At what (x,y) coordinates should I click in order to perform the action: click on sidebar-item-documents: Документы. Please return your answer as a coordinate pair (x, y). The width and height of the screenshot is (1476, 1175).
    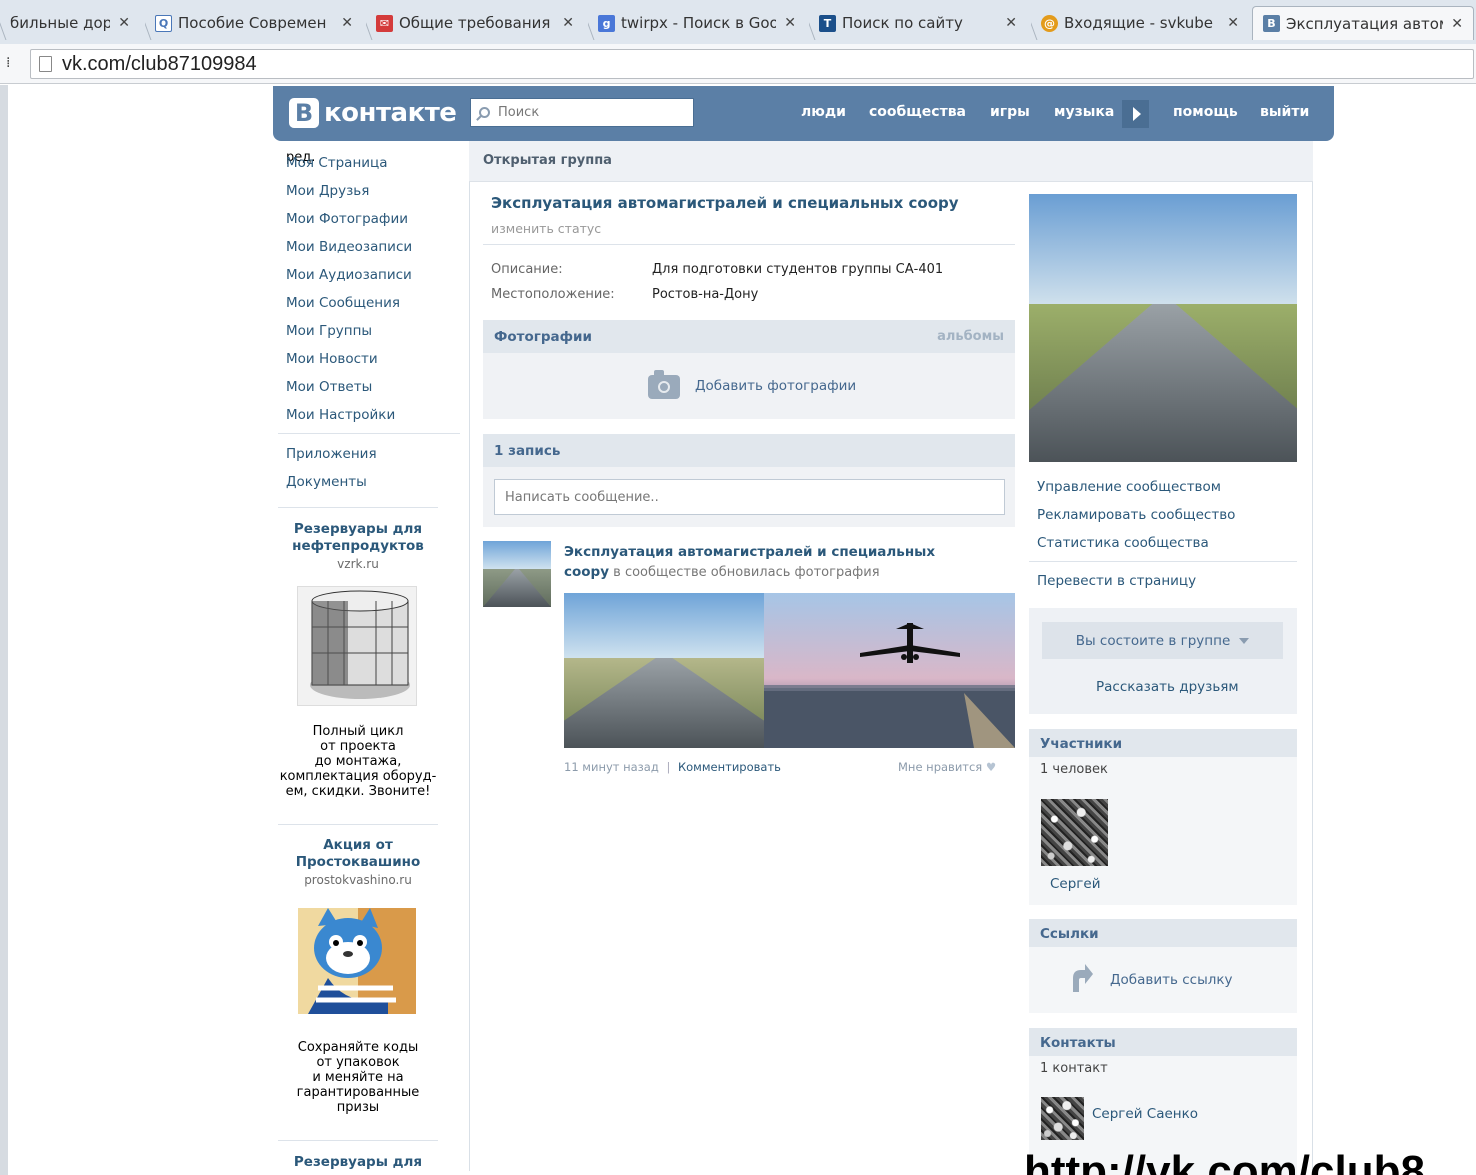
    Looking at the image, I should click on (374, 483).